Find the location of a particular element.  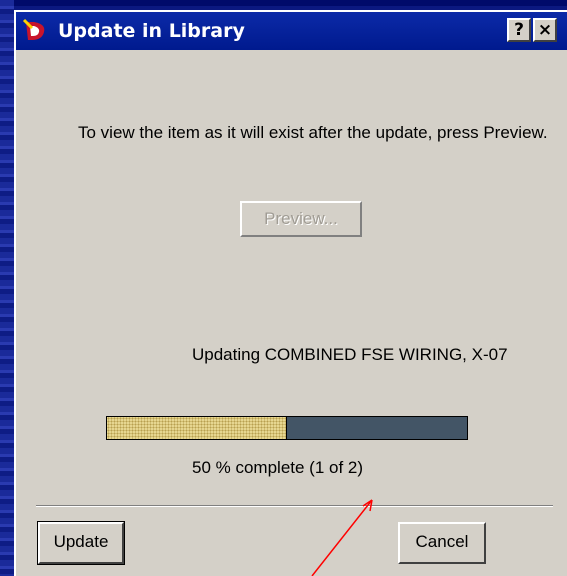

background-window-edge is located at coordinates (283, 3).